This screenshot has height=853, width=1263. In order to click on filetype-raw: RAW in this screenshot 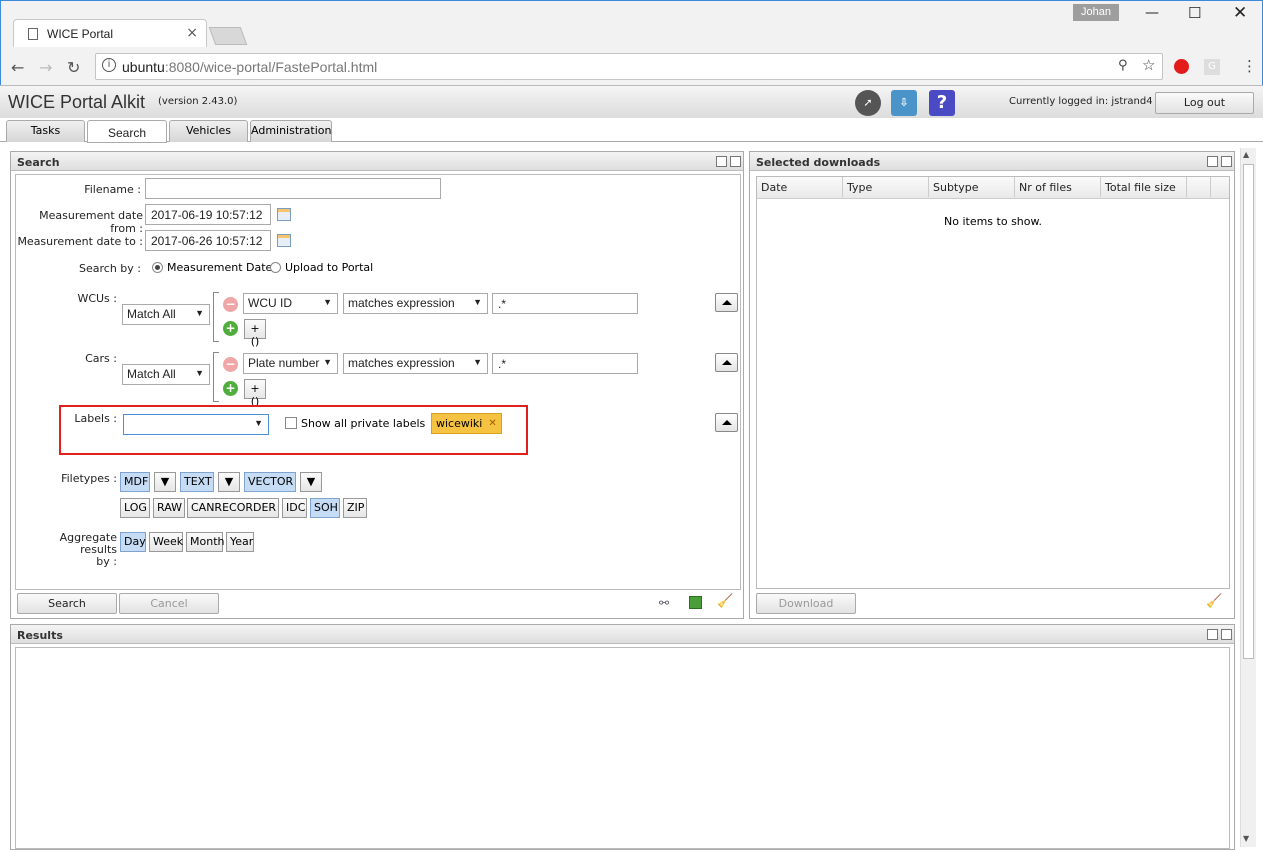, I will do `click(169, 508)`.